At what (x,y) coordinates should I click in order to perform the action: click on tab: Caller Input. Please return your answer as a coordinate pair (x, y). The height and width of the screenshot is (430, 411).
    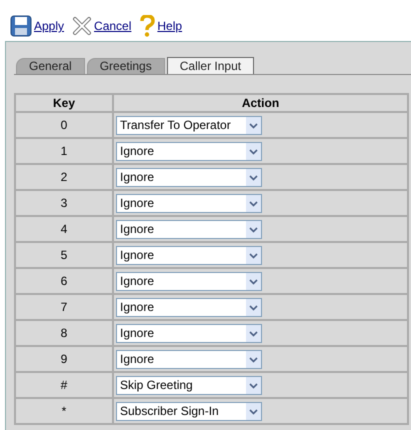
    Looking at the image, I should click on (210, 65).